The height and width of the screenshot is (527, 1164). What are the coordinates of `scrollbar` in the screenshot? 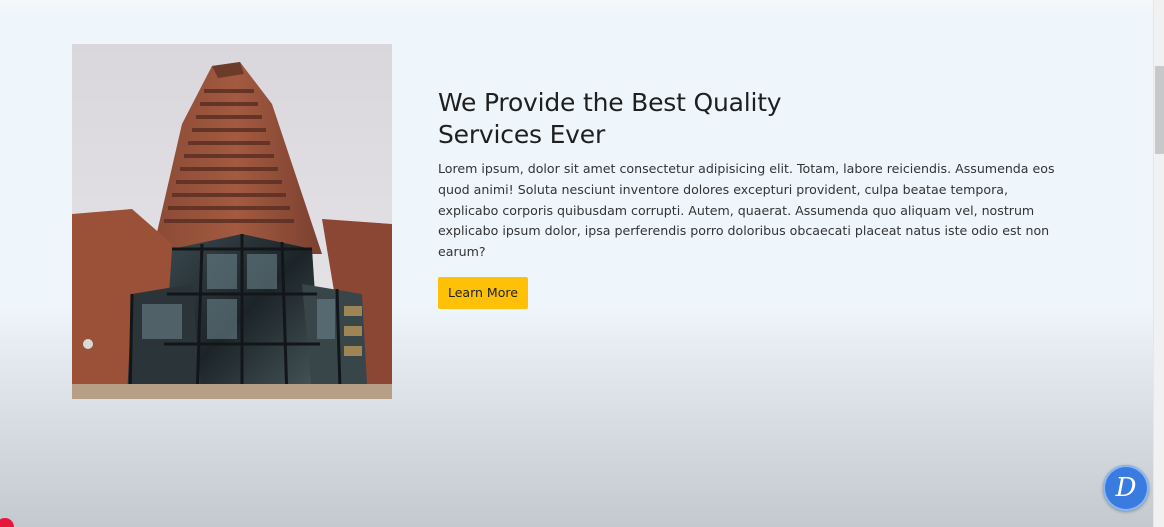 It's located at (1158, 263).